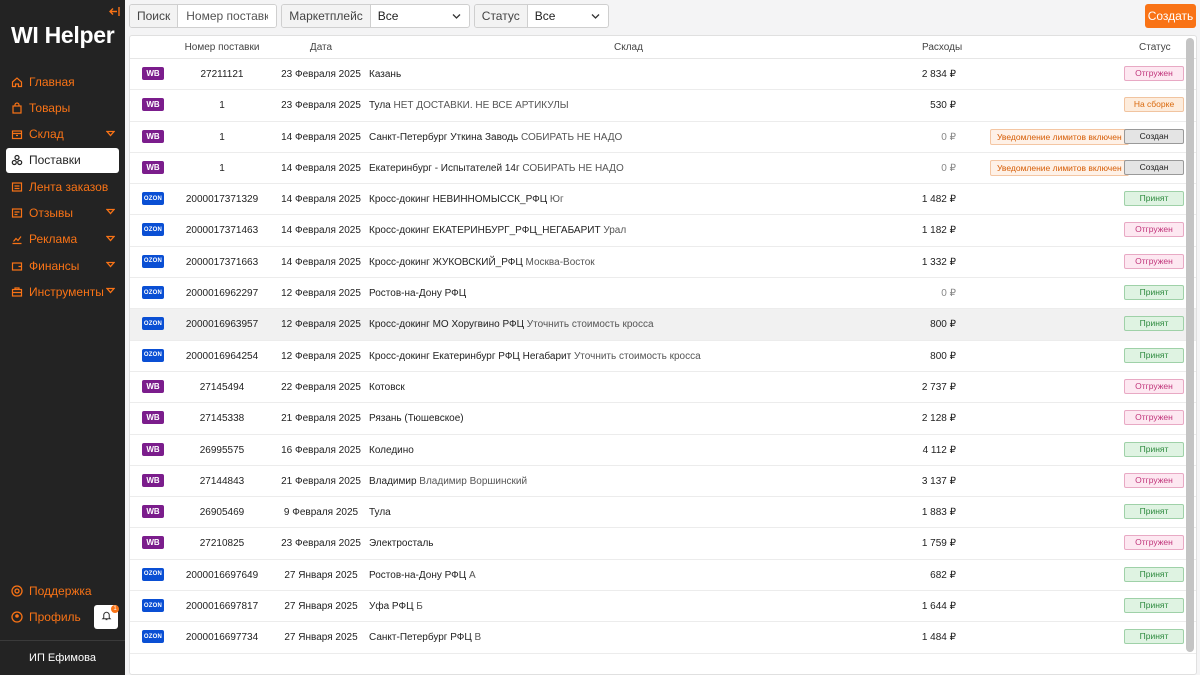  Describe the element at coordinates (46, 134) in the screenshot. I see `sidebar-item-label: Склад` at that location.